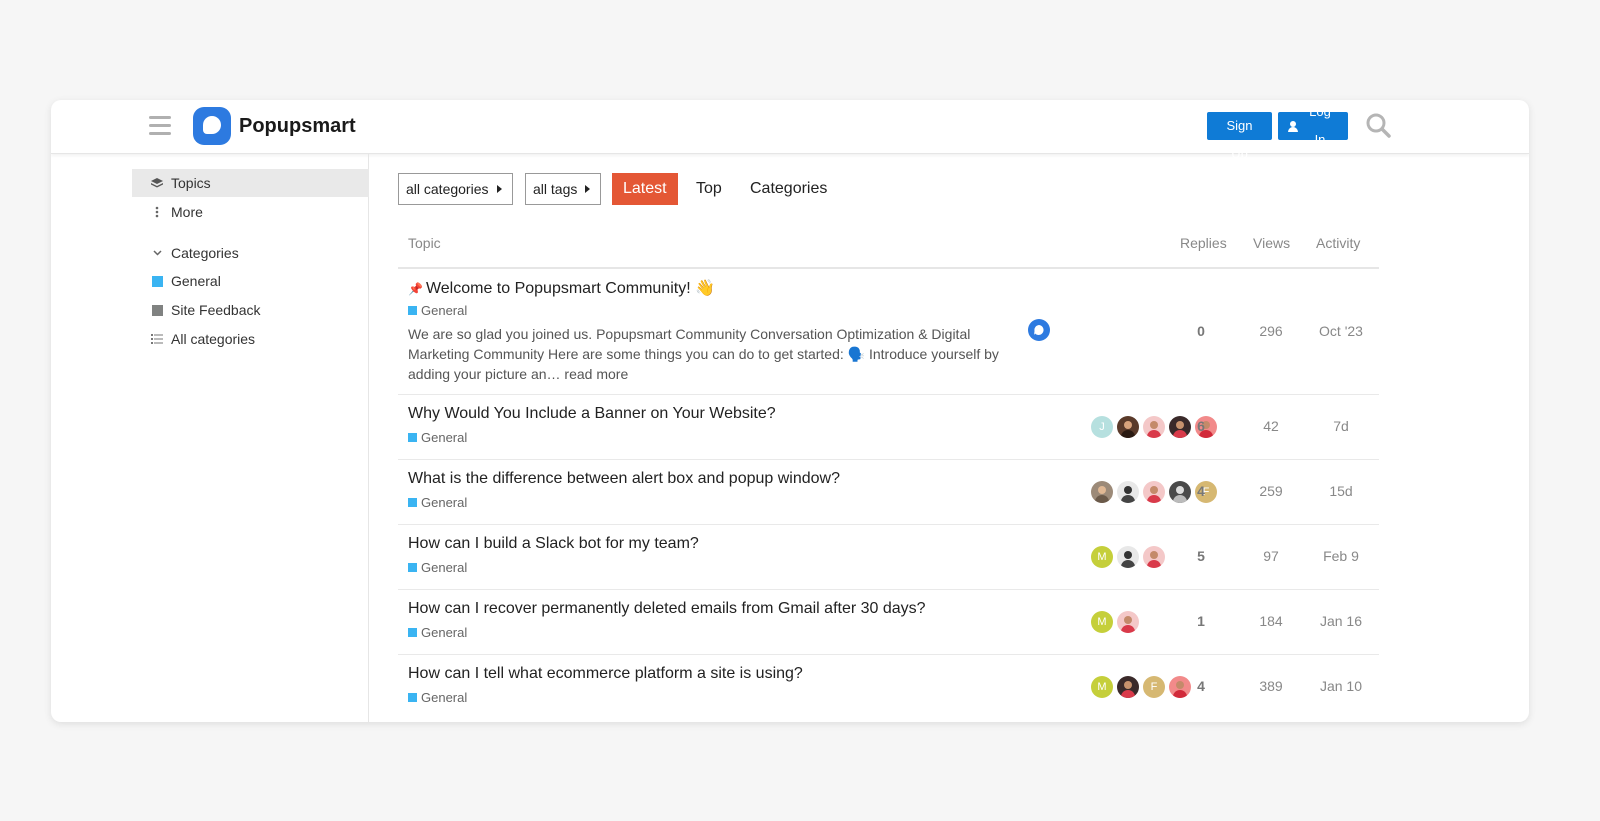 This screenshot has height=821, width=1600. Describe the element at coordinates (1271, 243) in the screenshot. I see `column-header-views: Views` at that location.